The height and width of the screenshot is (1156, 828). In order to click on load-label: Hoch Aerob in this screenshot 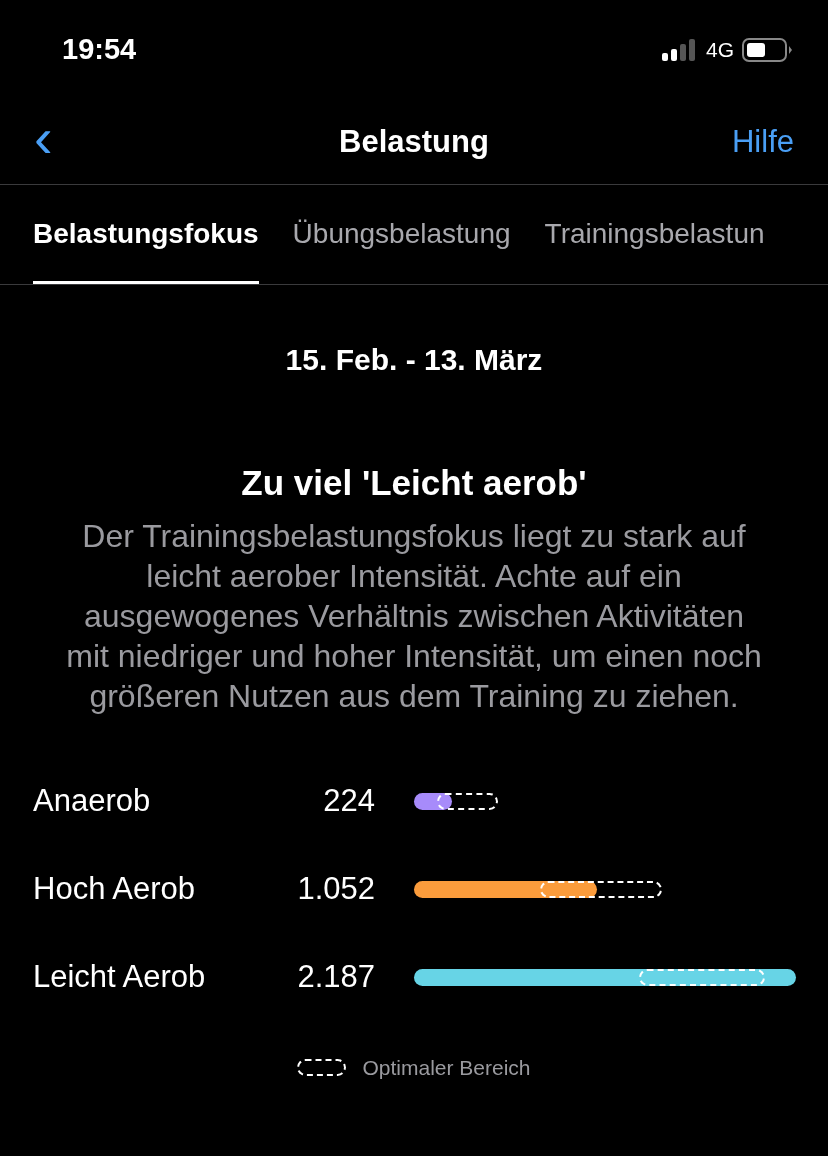, I will do `click(114, 889)`.